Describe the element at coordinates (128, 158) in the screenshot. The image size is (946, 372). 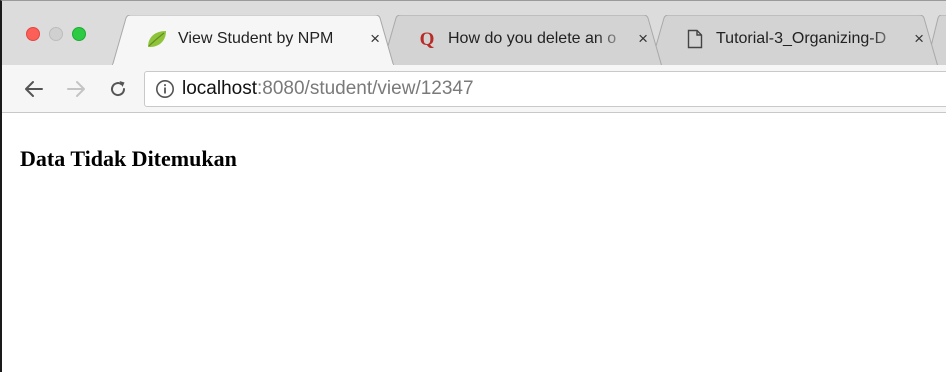
I see `page-heading: Data Tidak Ditemukan` at that location.